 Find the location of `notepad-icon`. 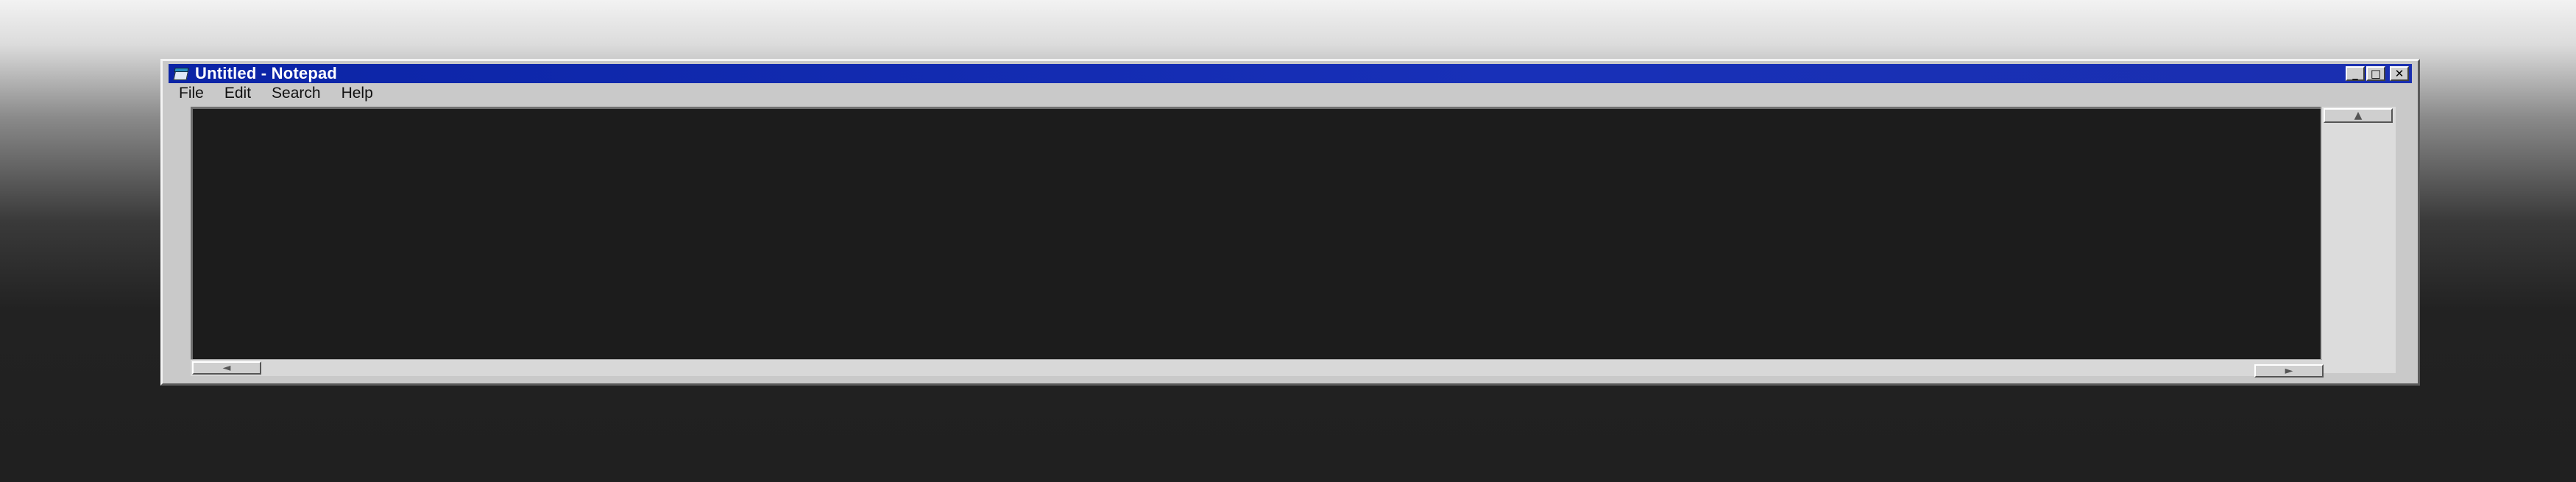

notepad-icon is located at coordinates (181, 73).